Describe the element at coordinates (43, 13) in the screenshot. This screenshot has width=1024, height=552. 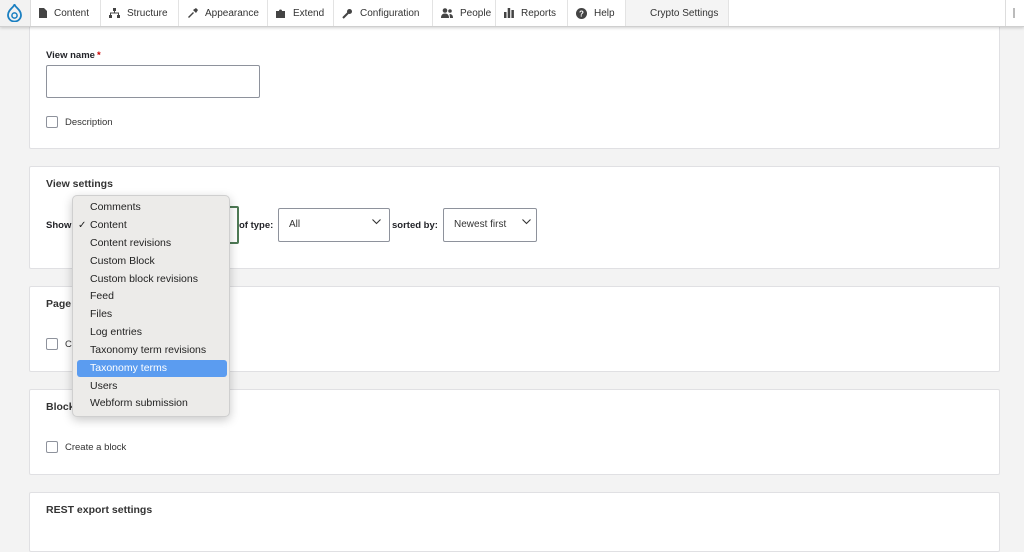
I see `file-icon` at that location.